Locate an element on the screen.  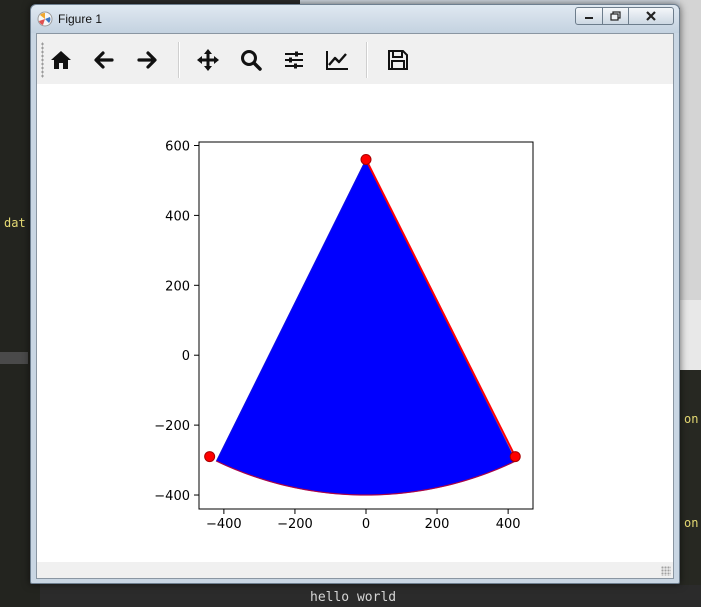
status-bar is located at coordinates (355, 570).